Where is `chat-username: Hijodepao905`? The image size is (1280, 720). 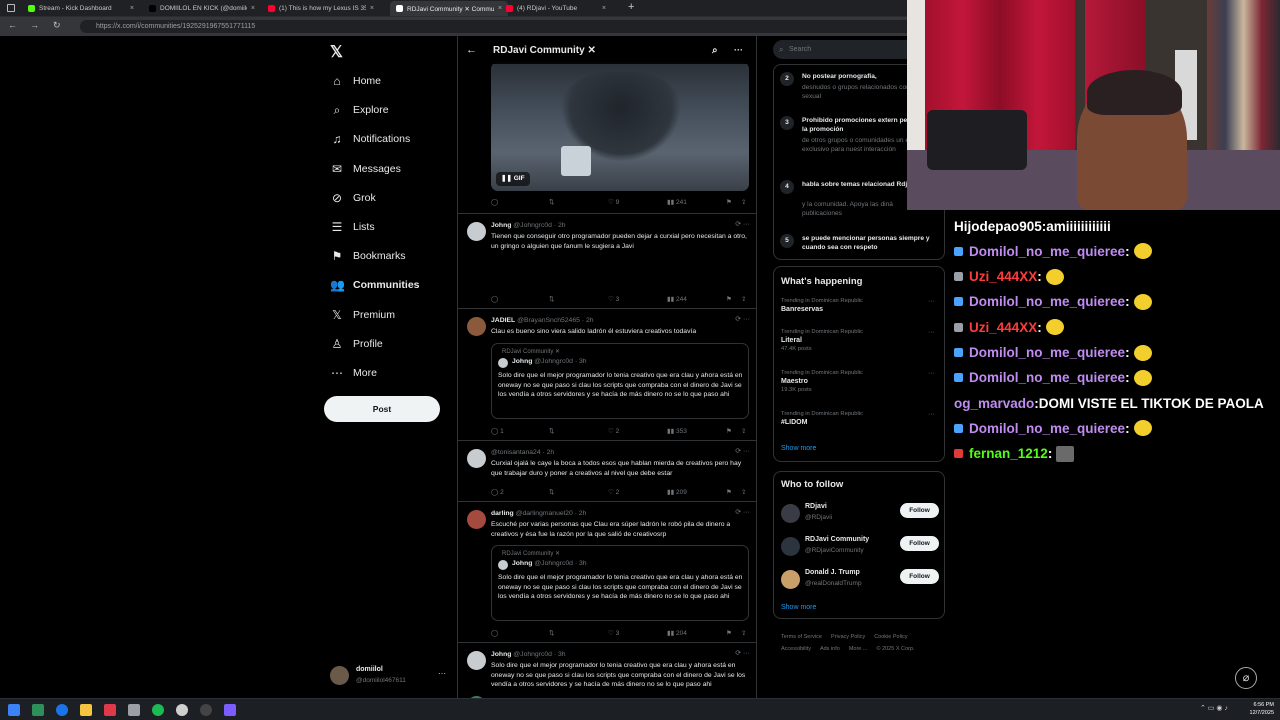 chat-username: Hijodepao905 is located at coordinates (998, 226).